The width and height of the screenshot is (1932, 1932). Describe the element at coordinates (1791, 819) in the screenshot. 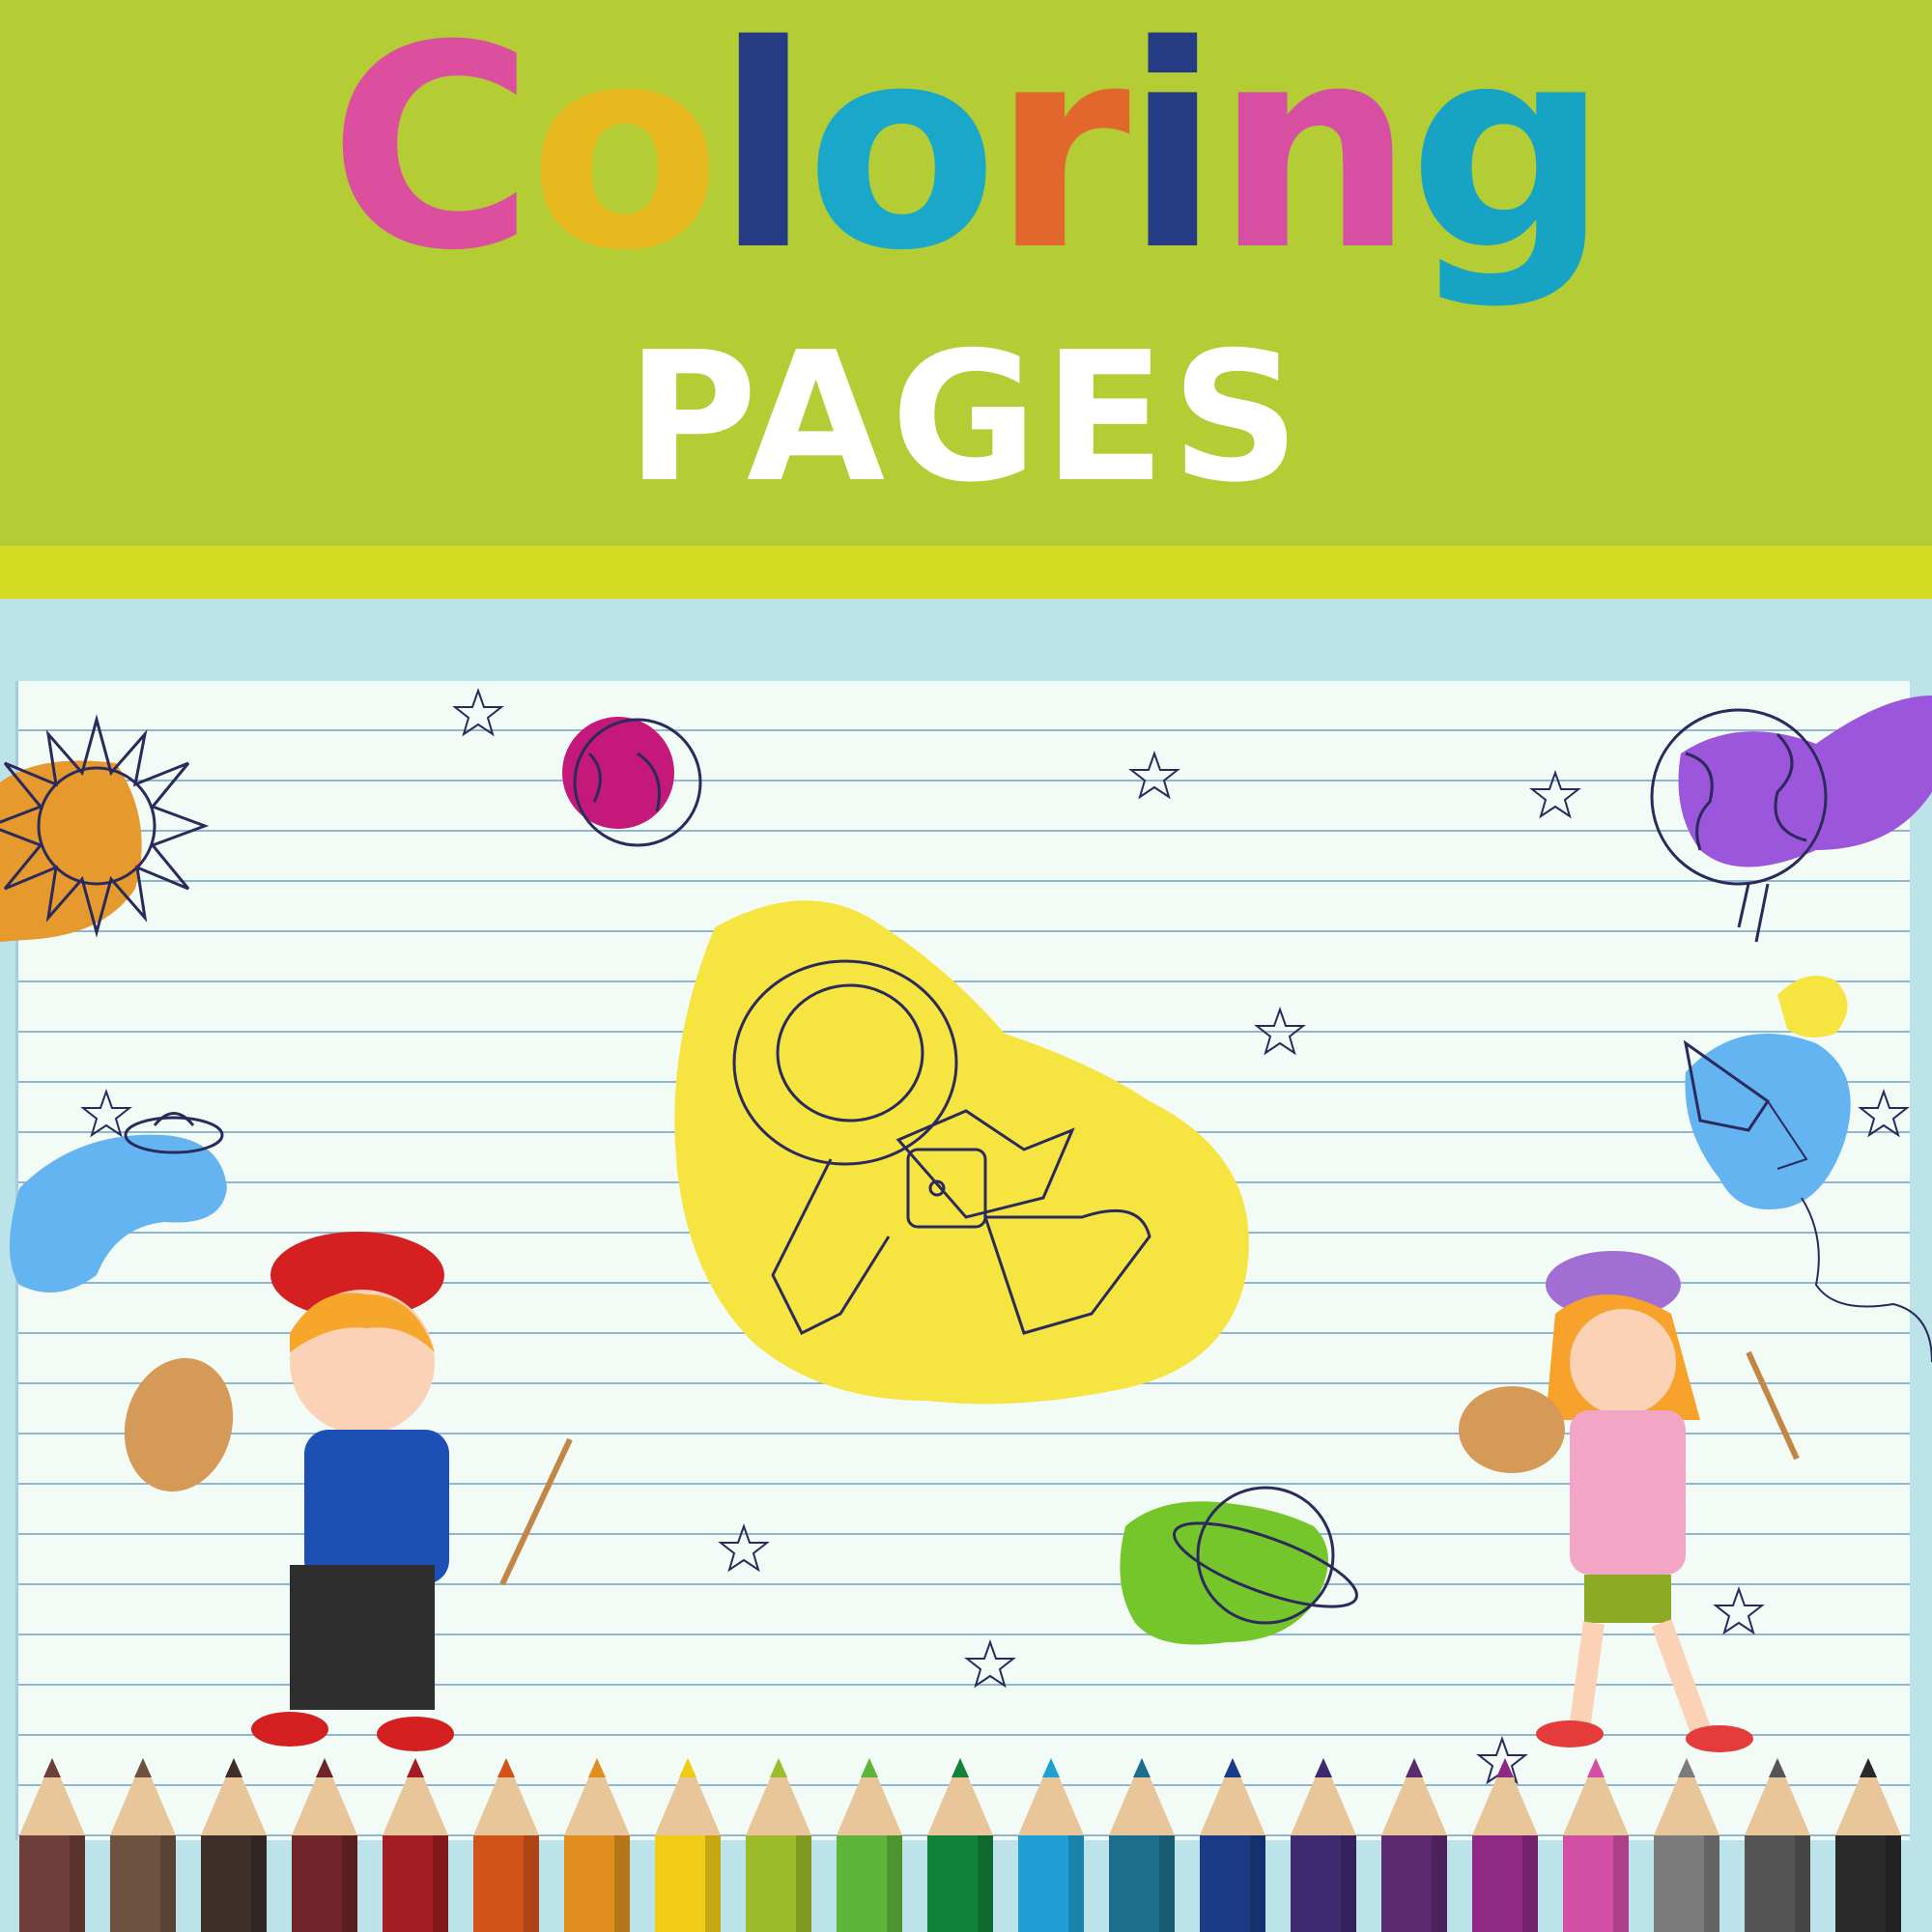

I see `earth-illustration` at that location.